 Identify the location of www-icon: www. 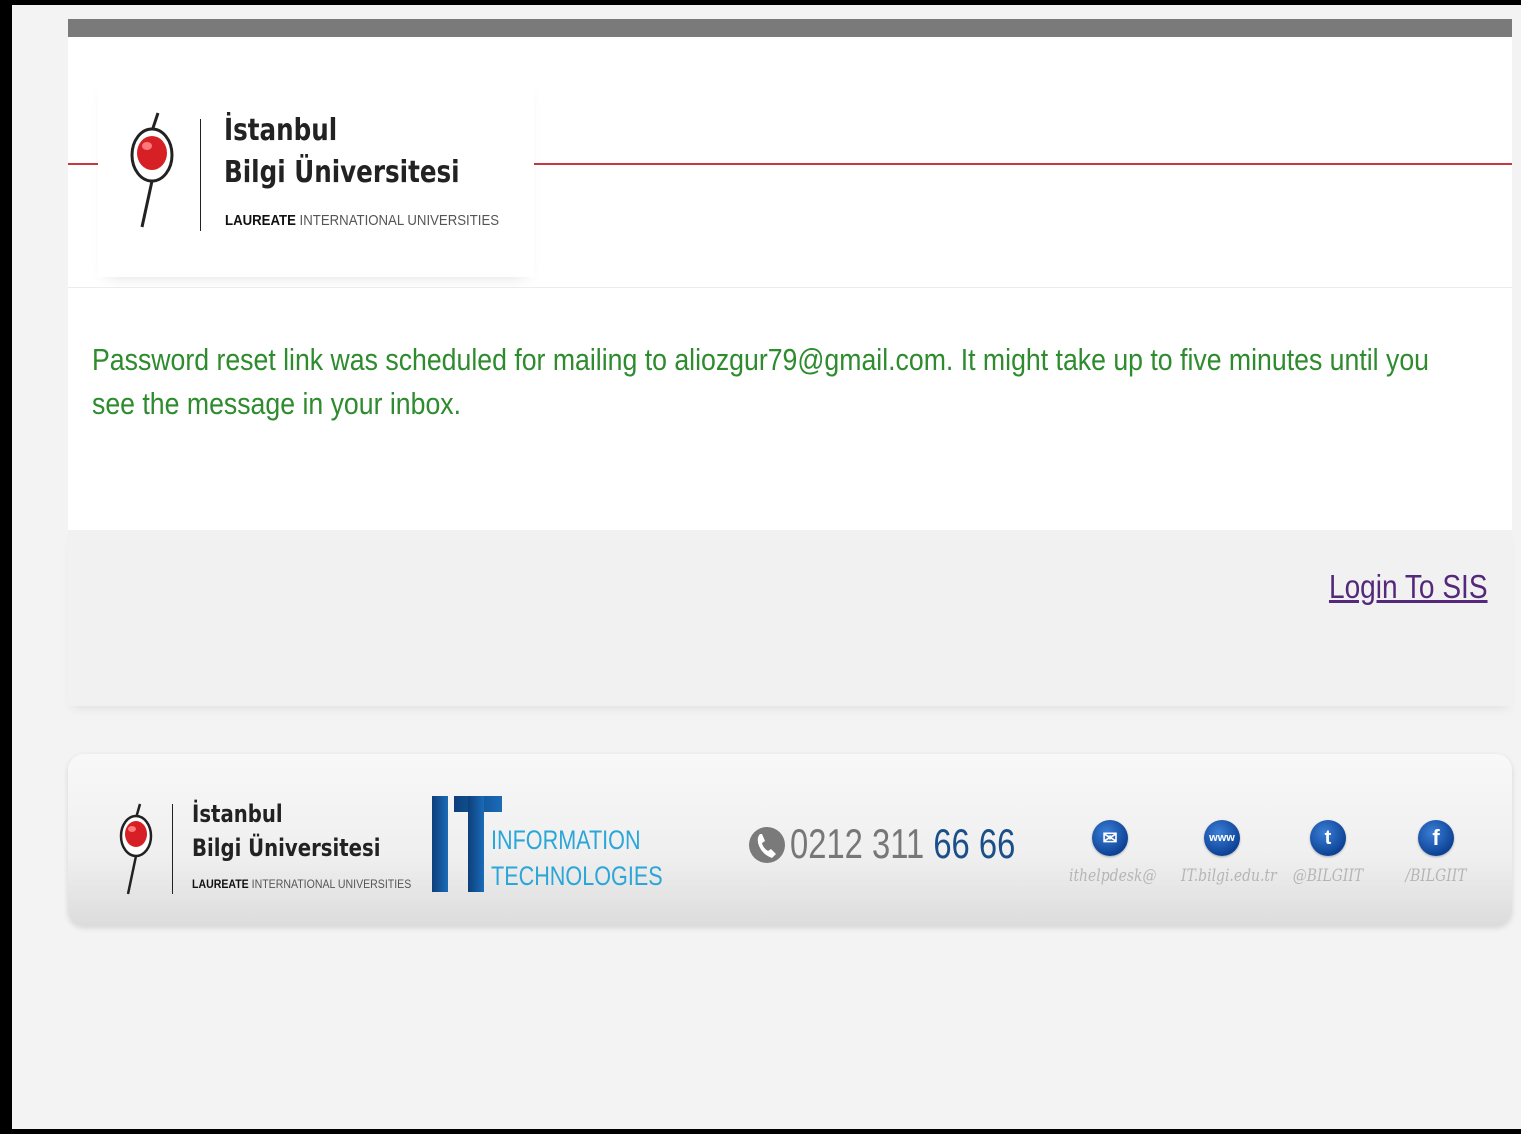
(1222, 838).